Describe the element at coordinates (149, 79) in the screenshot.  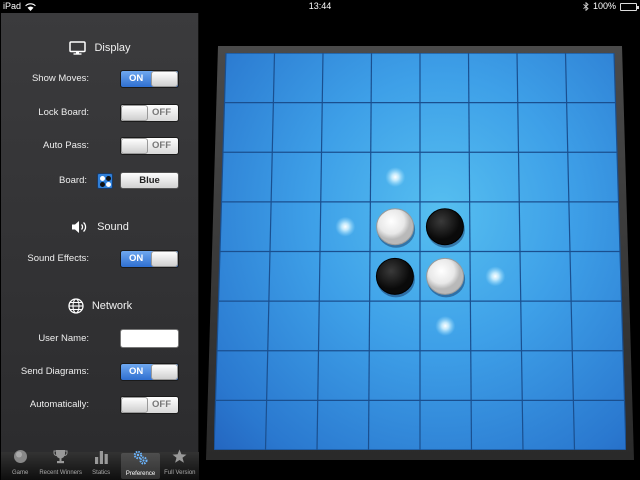
I see `show-moves-toggle: ON` at that location.